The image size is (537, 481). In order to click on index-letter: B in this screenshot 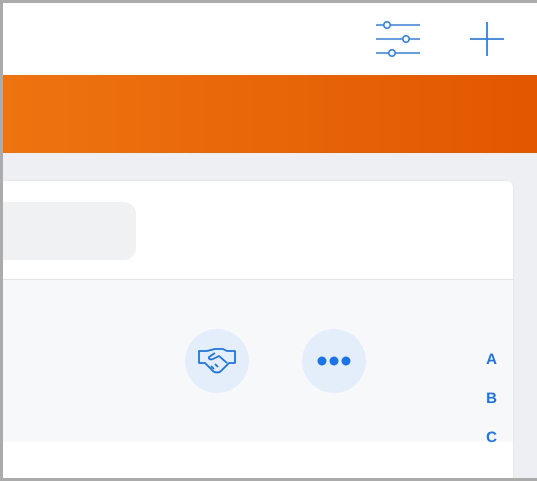, I will do `click(491, 399)`.